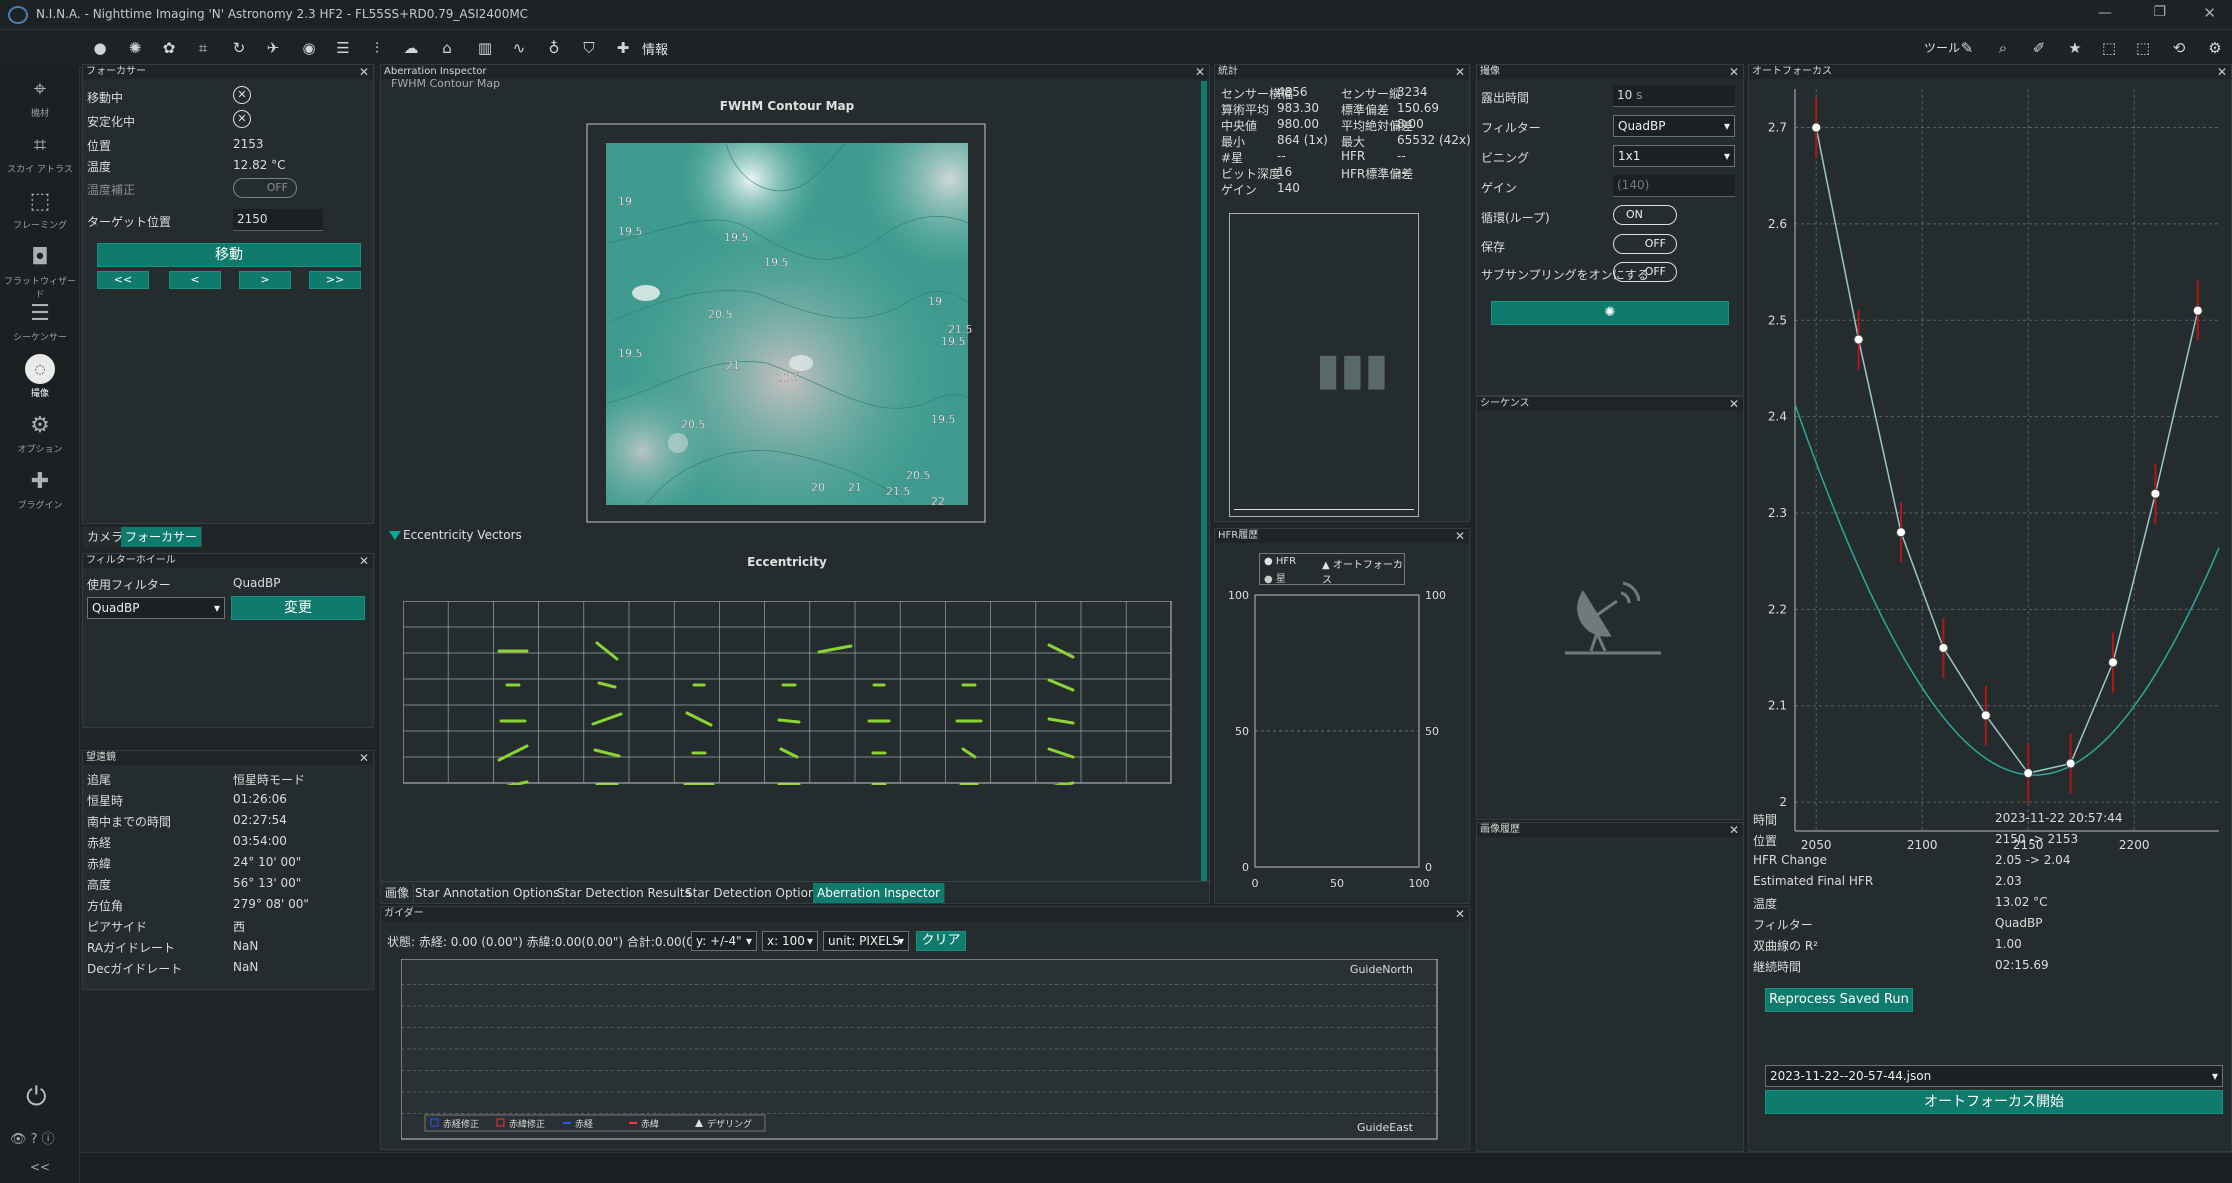 The width and height of the screenshot is (2232, 1183). Describe the element at coordinates (309, 48) in the screenshot. I see `guider-icon: ◉` at that location.